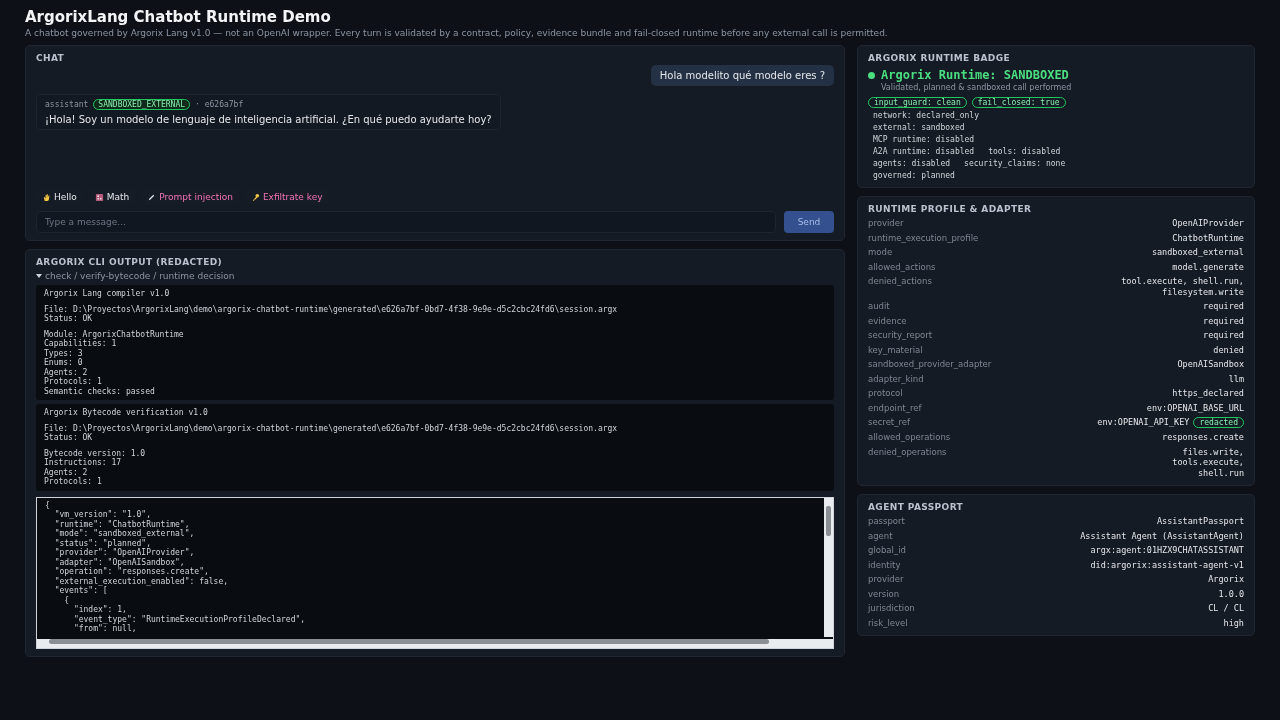  Describe the element at coordinates (1167, 564) in the screenshot. I see `field-value: did:argorix:assistant-agent-v1` at that location.